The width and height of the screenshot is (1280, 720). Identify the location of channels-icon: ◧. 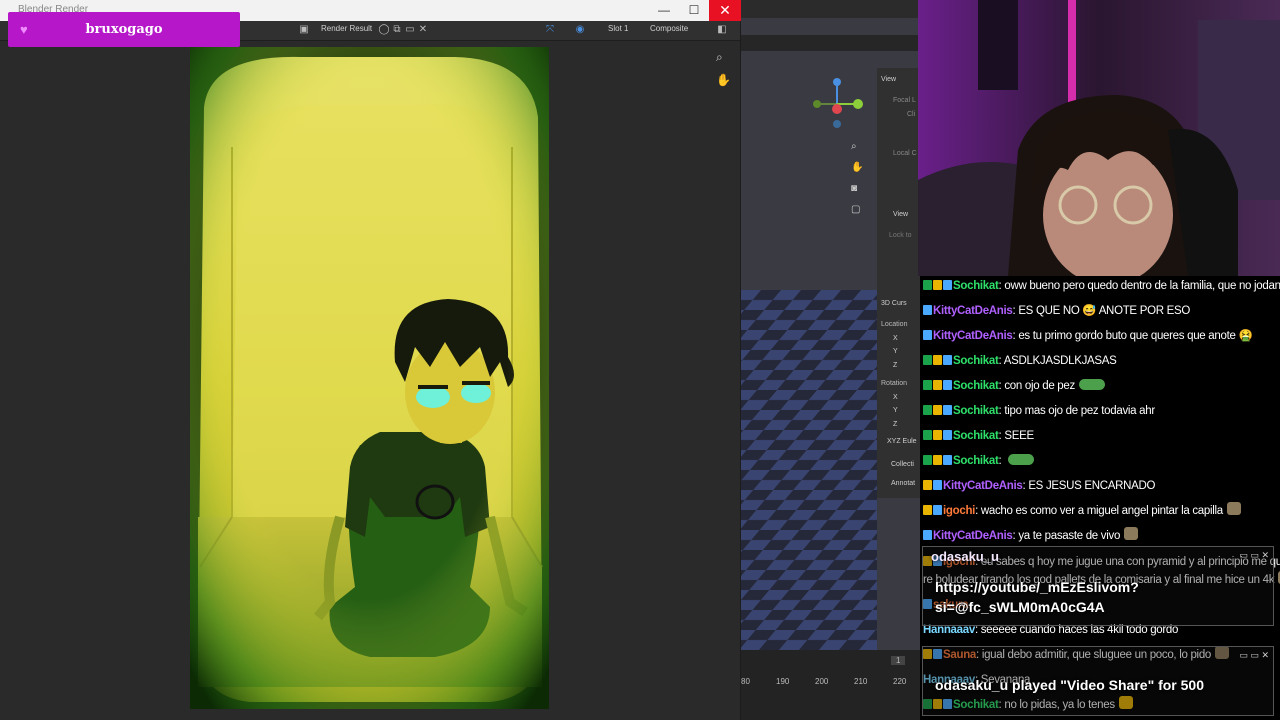
(722, 30).